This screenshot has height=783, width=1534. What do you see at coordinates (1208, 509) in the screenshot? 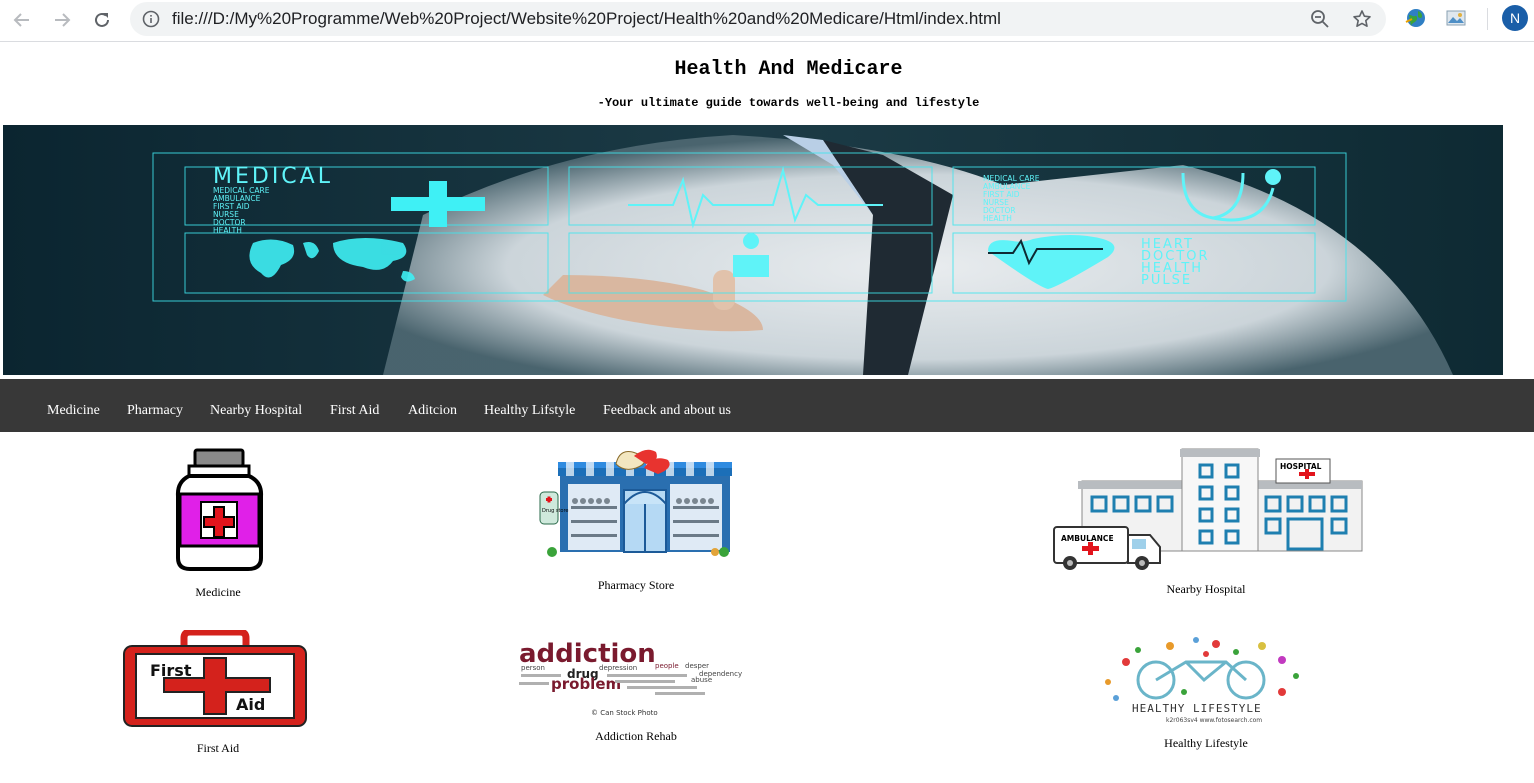
I see `hospital-image: HOSPITAL AMBULANCE` at bounding box center [1208, 509].